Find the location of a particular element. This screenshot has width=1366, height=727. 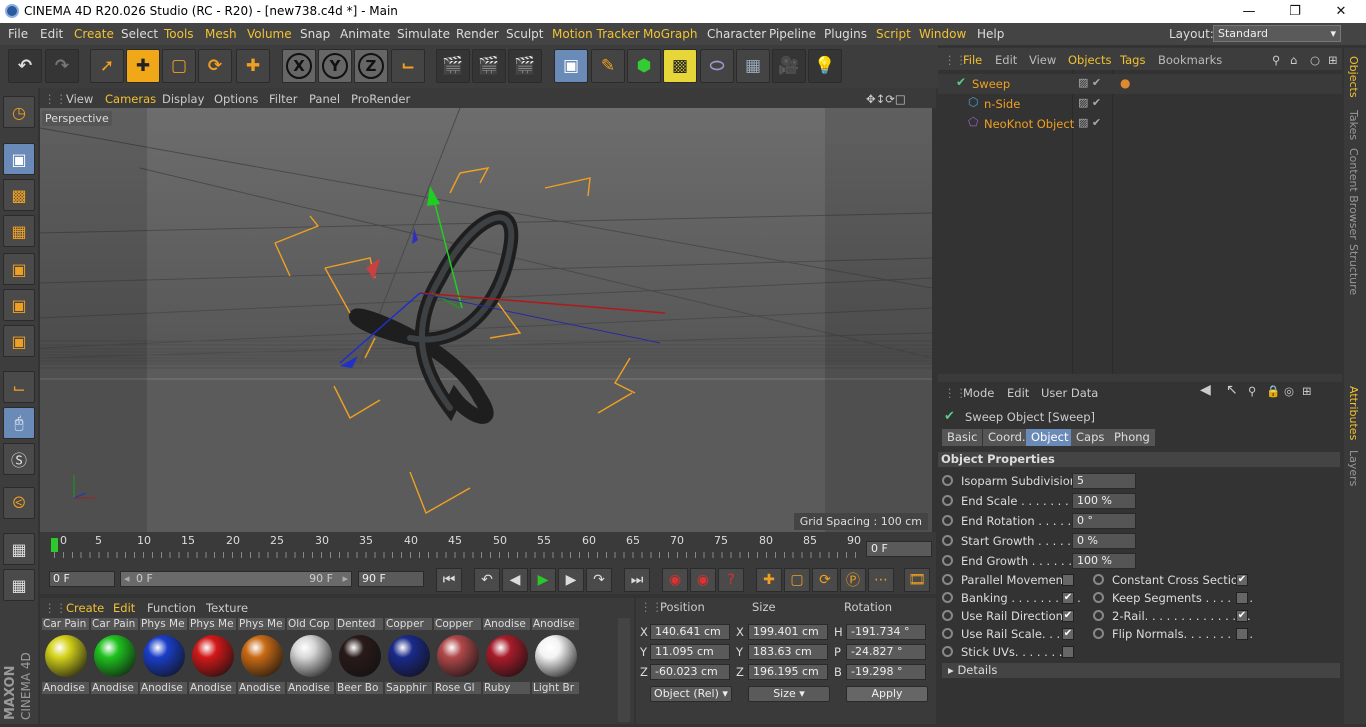

snap-icon: ⧀ is located at coordinates (19, 503).